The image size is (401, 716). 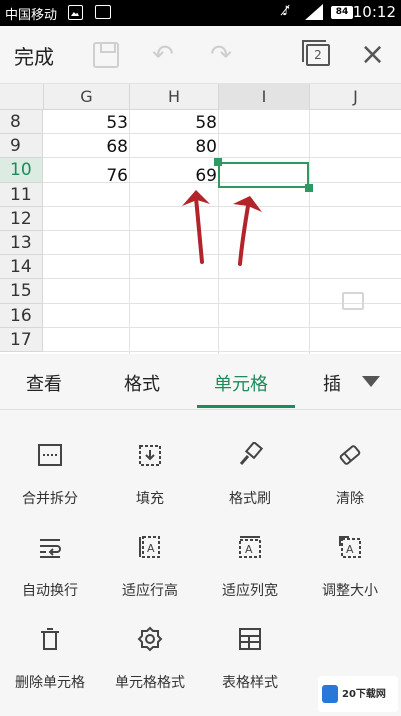 I want to click on row-header-12: 12, so click(x=21, y=218).